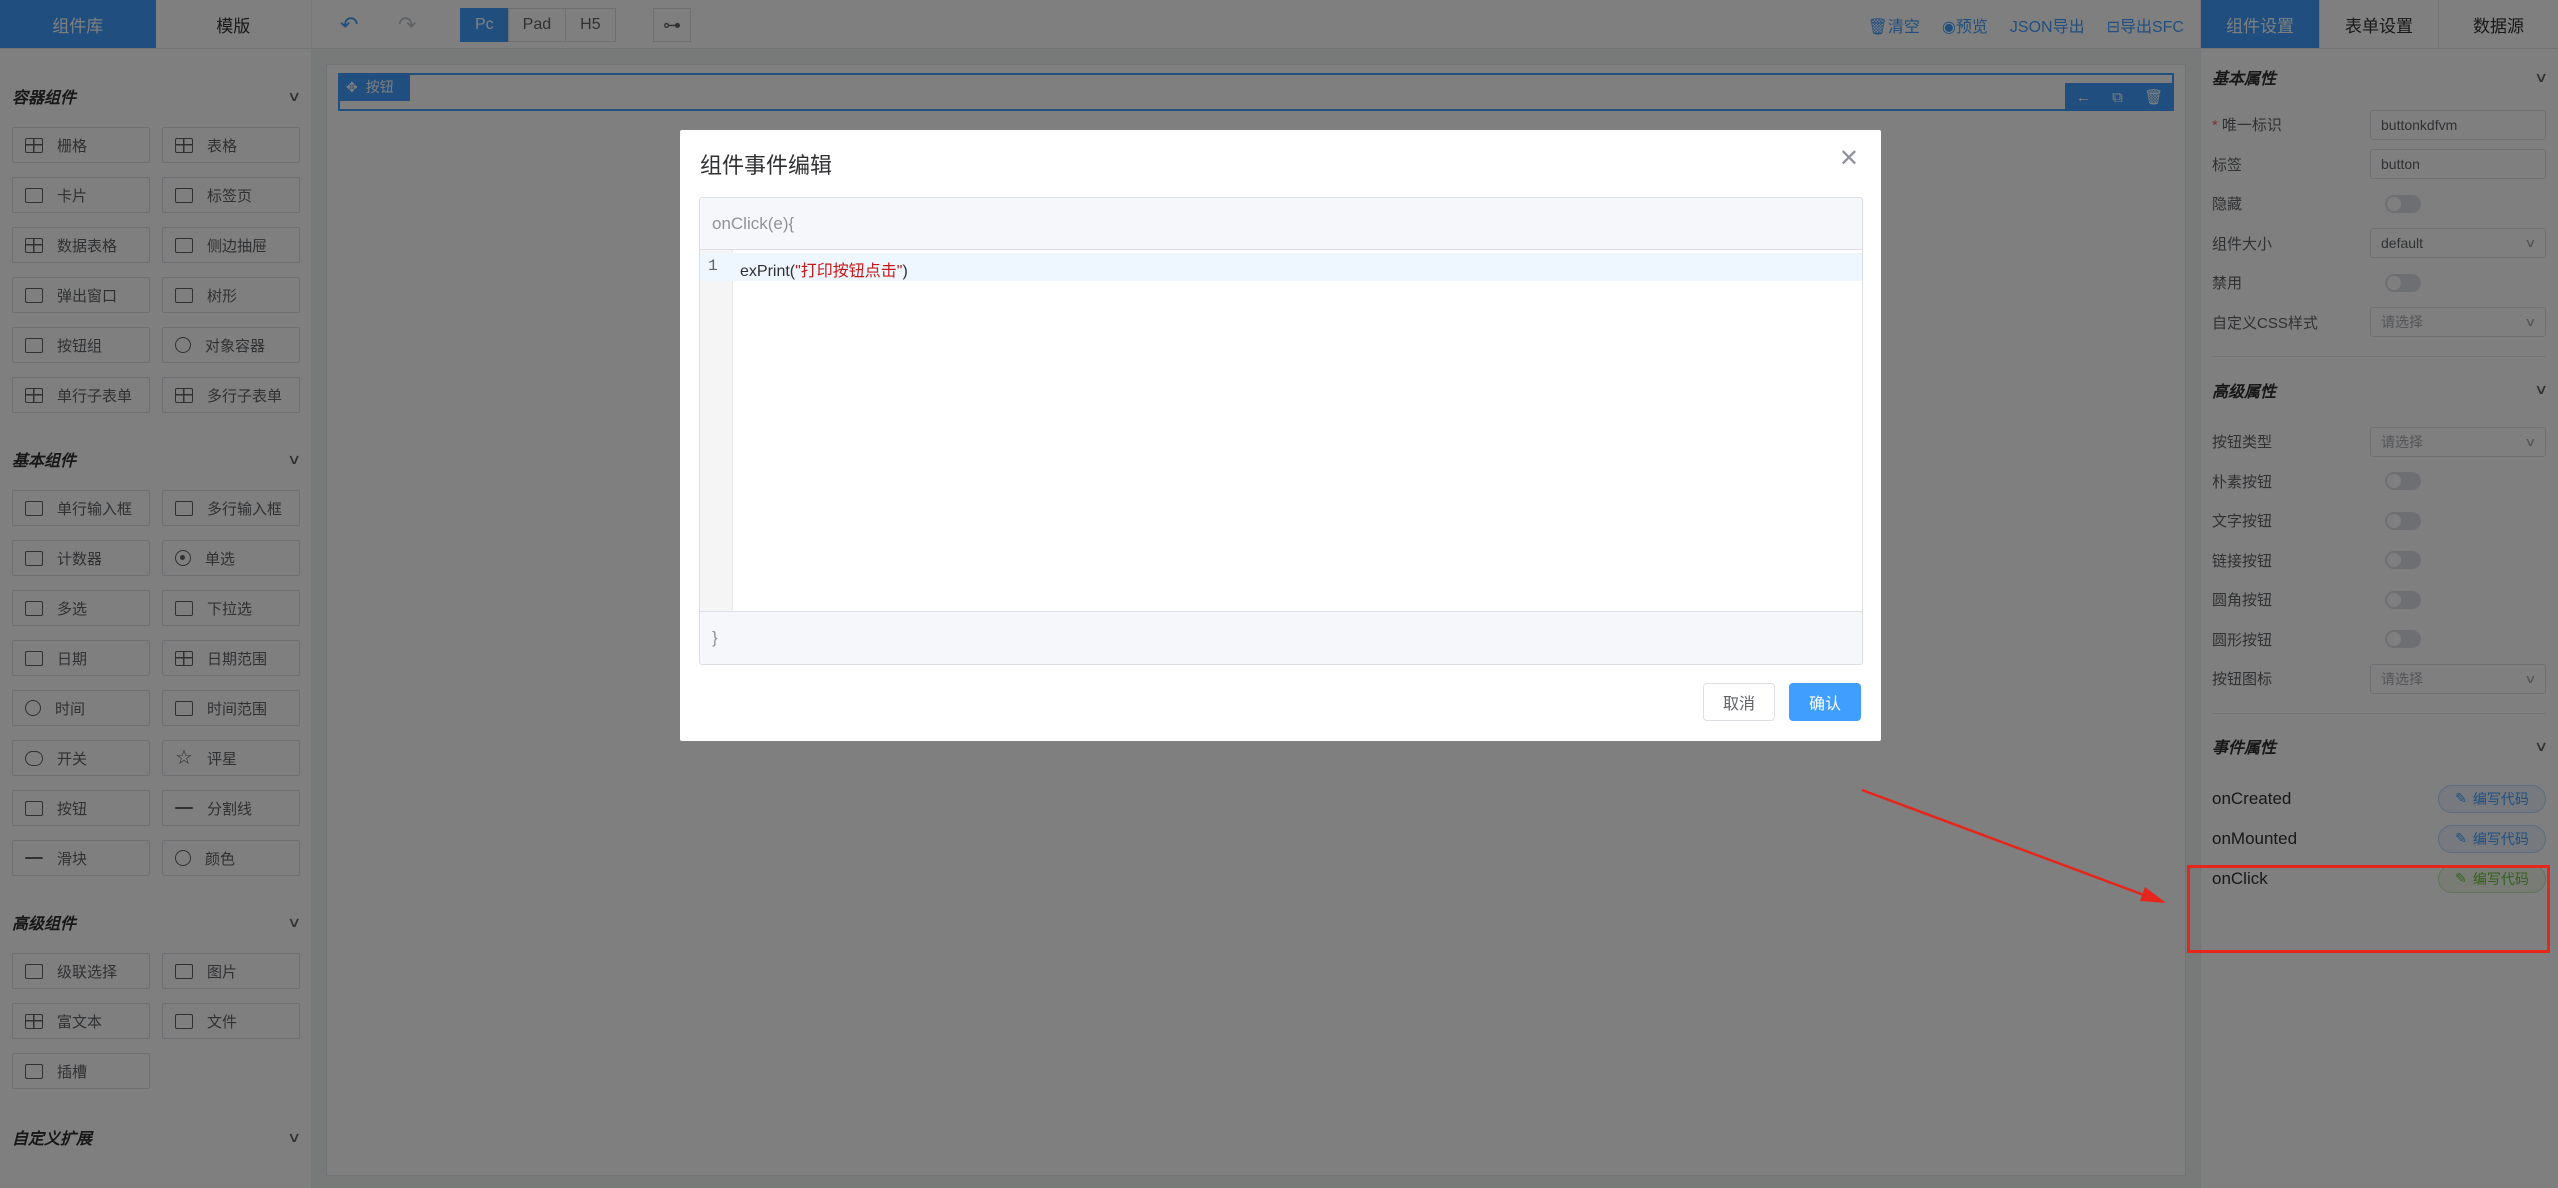 The height and width of the screenshot is (1188, 2558). I want to click on code-edit-area: 1 exPrint("打印按钮点击"), so click(1281, 431).